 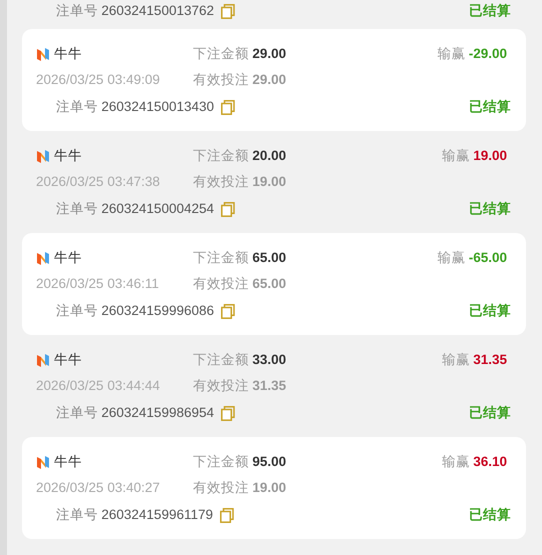 What do you see at coordinates (269, 283) in the screenshot?
I see `valid-bet-amount: 65.00` at bounding box center [269, 283].